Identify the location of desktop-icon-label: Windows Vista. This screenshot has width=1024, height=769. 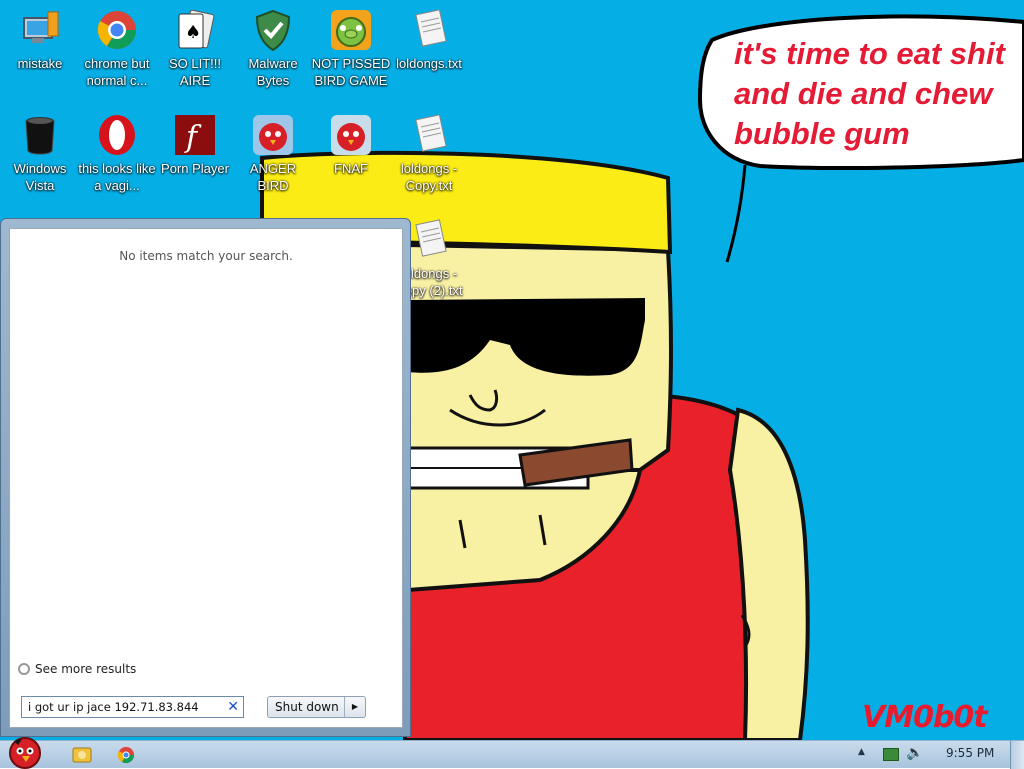
(40, 177).